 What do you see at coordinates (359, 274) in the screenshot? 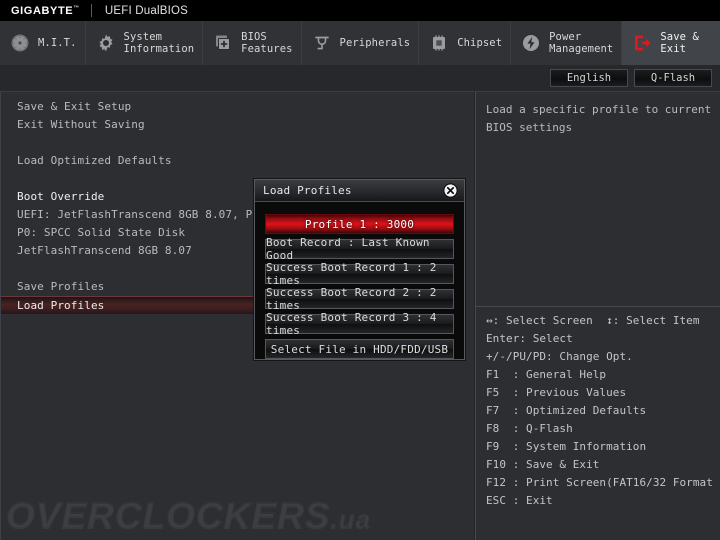
I see `profile-button: Success Boot Record 1 : 2 times` at bounding box center [359, 274].